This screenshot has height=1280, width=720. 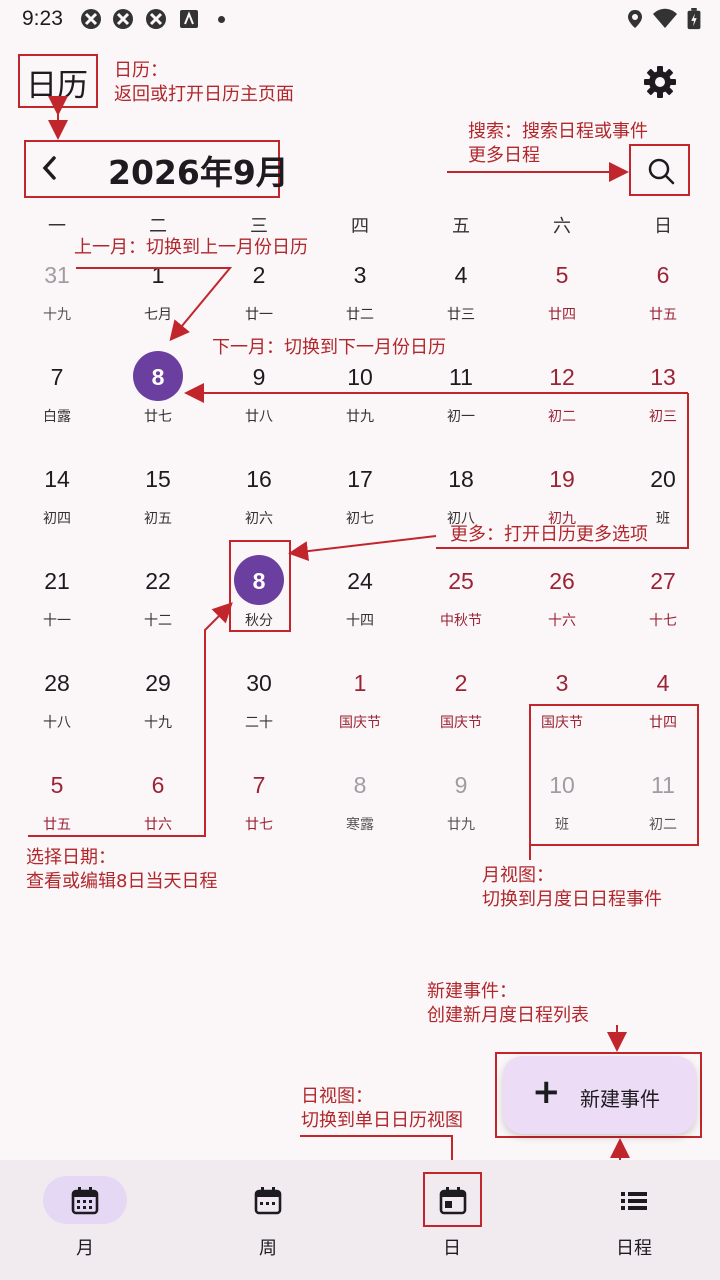 I want to click on day-number: 19, so click(x=562, y=479).